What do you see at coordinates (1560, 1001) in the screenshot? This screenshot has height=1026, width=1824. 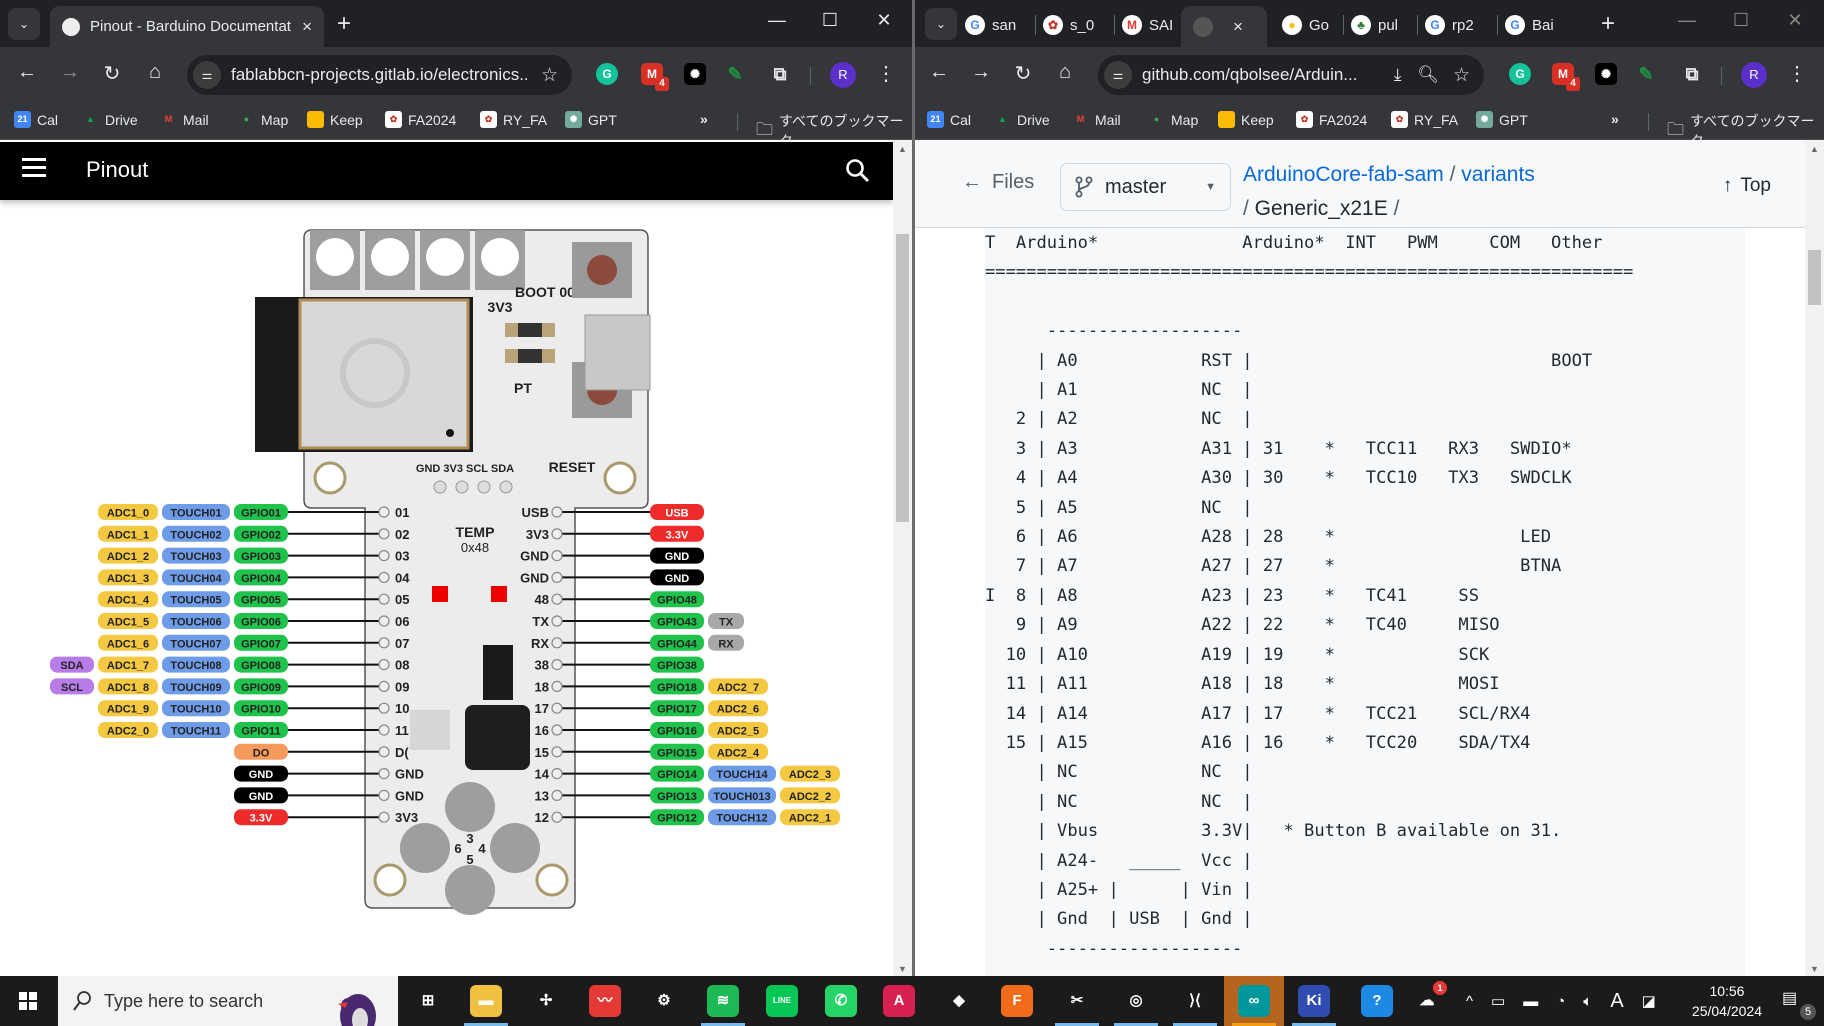 I see `wifi-icon: ◔` at bounding box center [1560, 1001].